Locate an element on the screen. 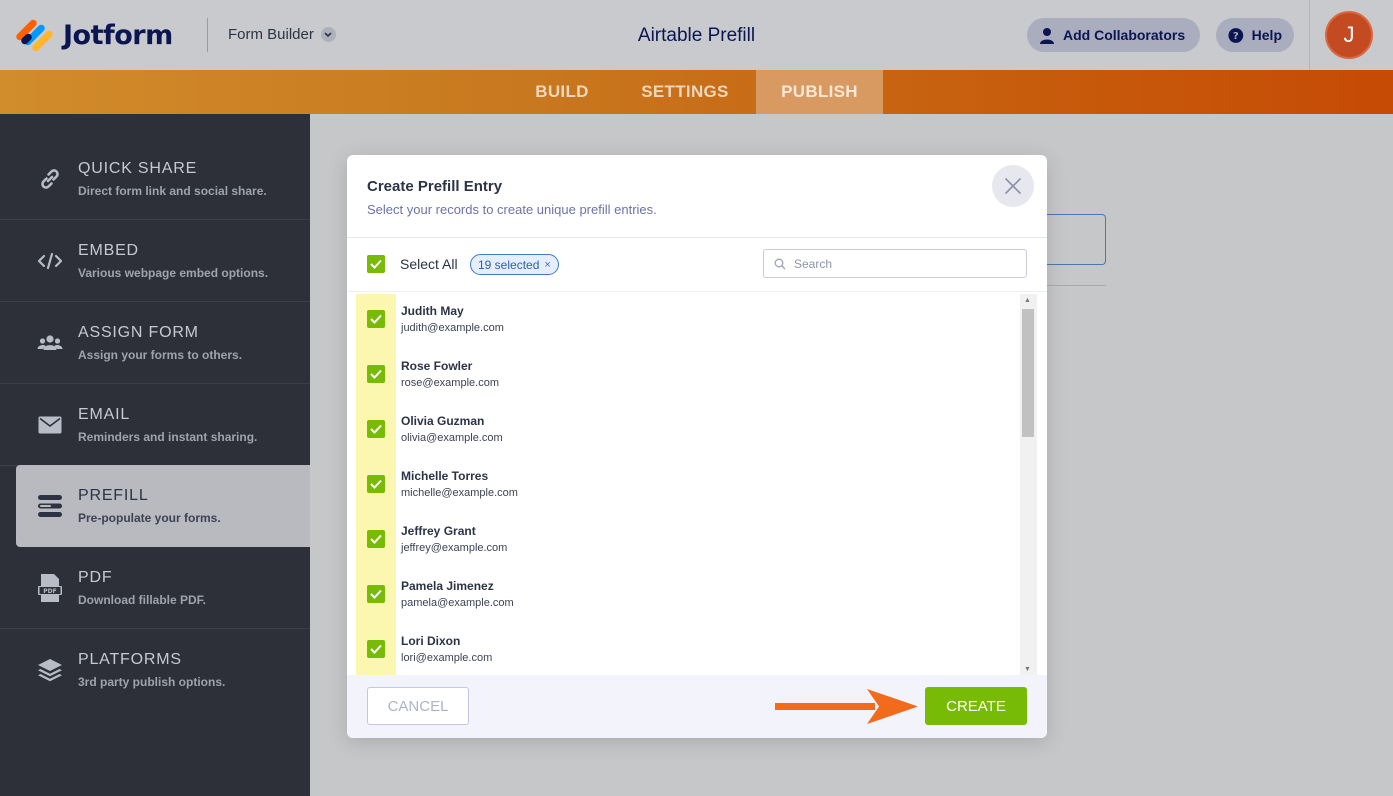 The height and width of the screenshot is (796, 1393). search-box is located at coordinates (895, 263).